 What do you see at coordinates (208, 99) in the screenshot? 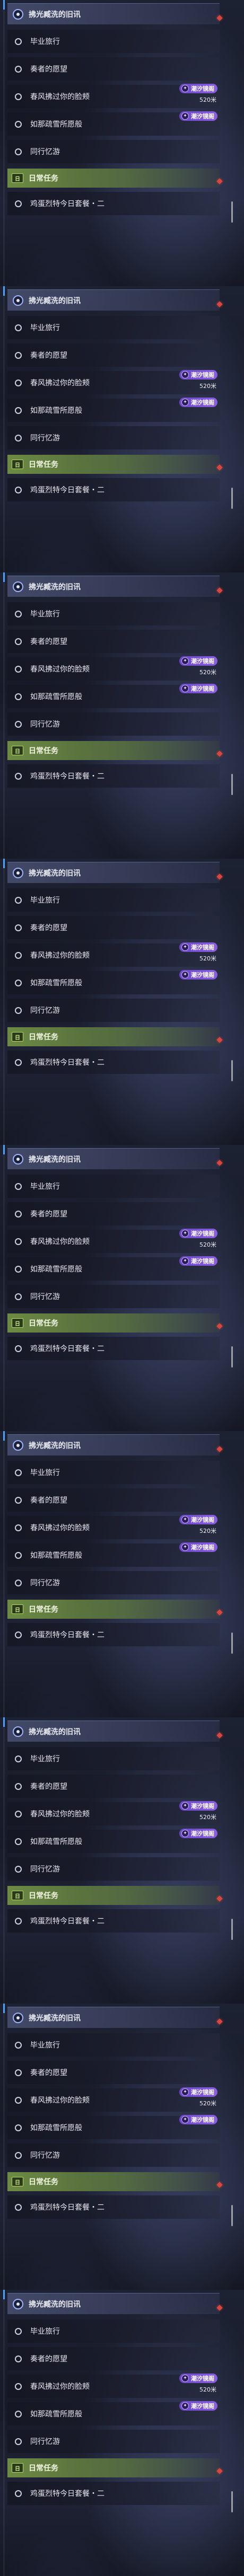
I see `distance-readout: 520米` at bounding box center [208, 99].